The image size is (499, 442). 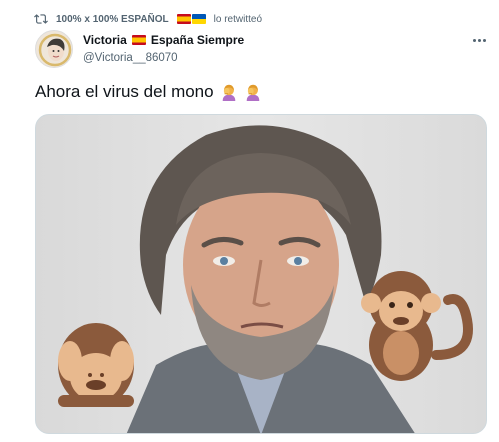 I want to click on avatar, so click(x=54, y=49).